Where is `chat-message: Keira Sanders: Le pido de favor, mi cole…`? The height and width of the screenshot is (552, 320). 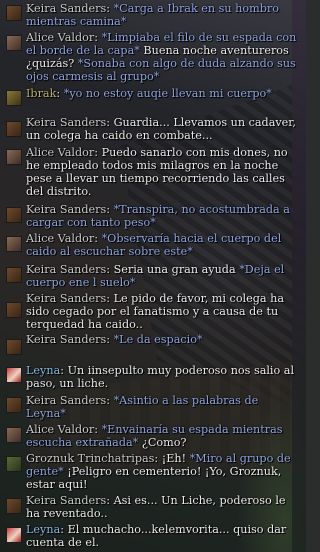
chat-message: Keira Sanders: Le pido de favor, mi cole… is located at coordinates (150, 312).